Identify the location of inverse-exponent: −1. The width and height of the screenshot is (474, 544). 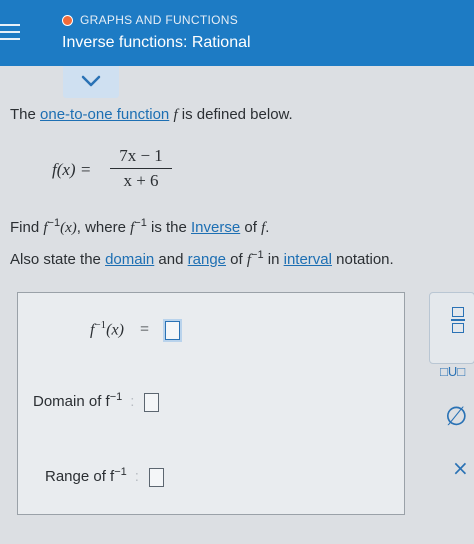
(100, 325).